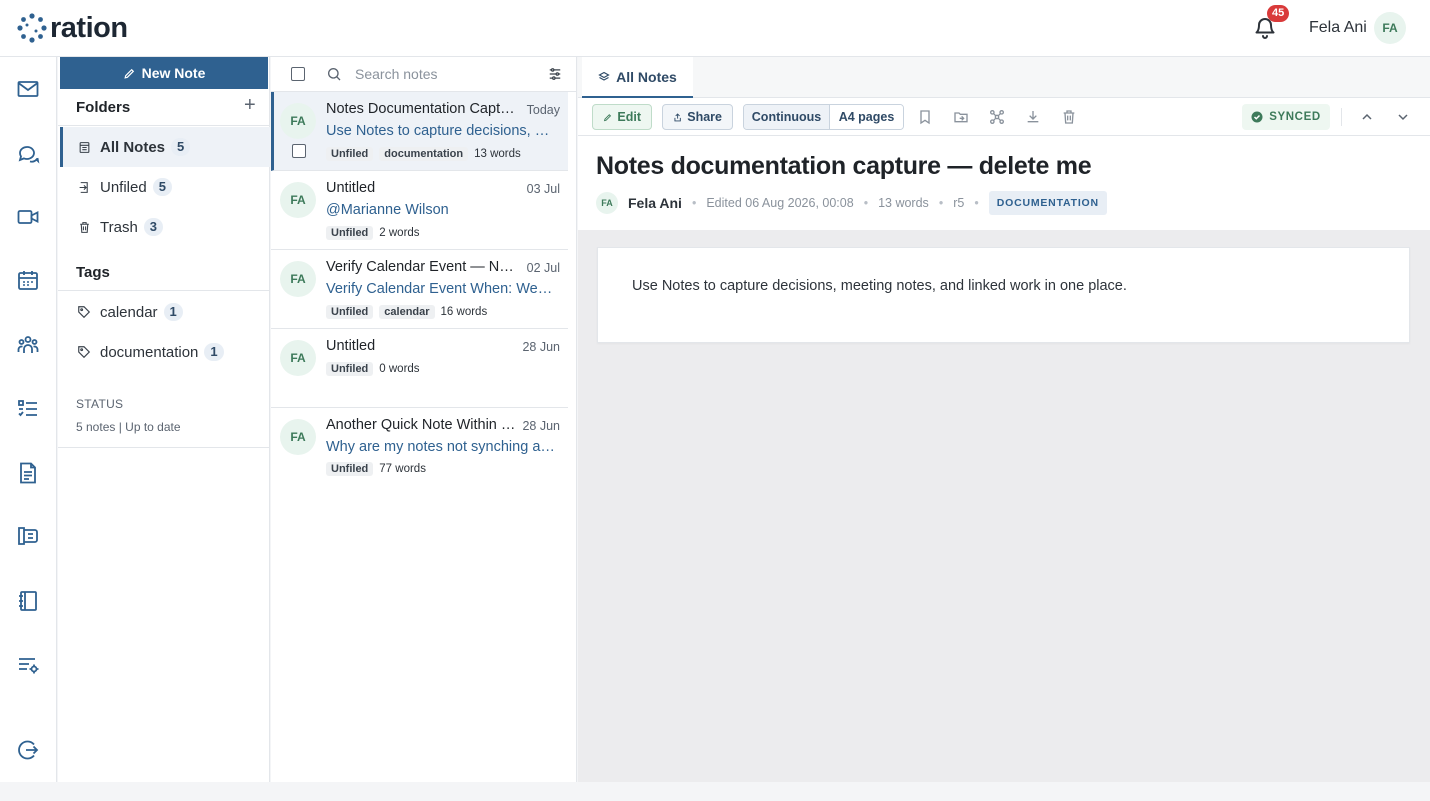  What do you see at coordinates (28, 409) in the screenshot?
I see `tasks-icon` at bounding box center [28, 409].